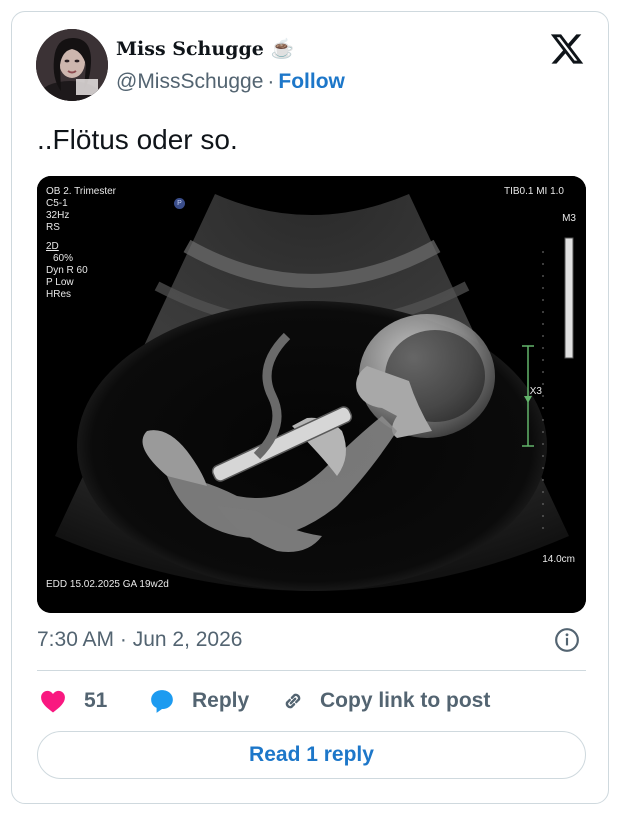 This screenshot has height=815, width=620. I want to click on handle: @MissSchugge, so click(189, 81).